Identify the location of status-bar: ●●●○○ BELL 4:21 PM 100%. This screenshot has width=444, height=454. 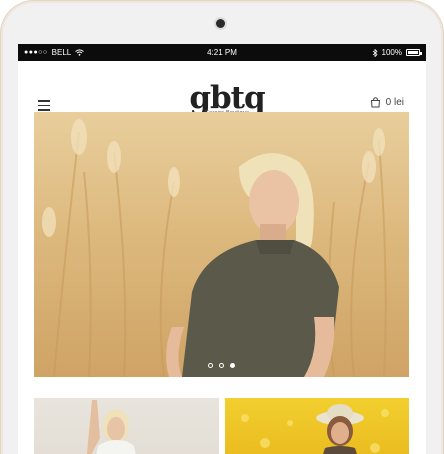
(222, 52).